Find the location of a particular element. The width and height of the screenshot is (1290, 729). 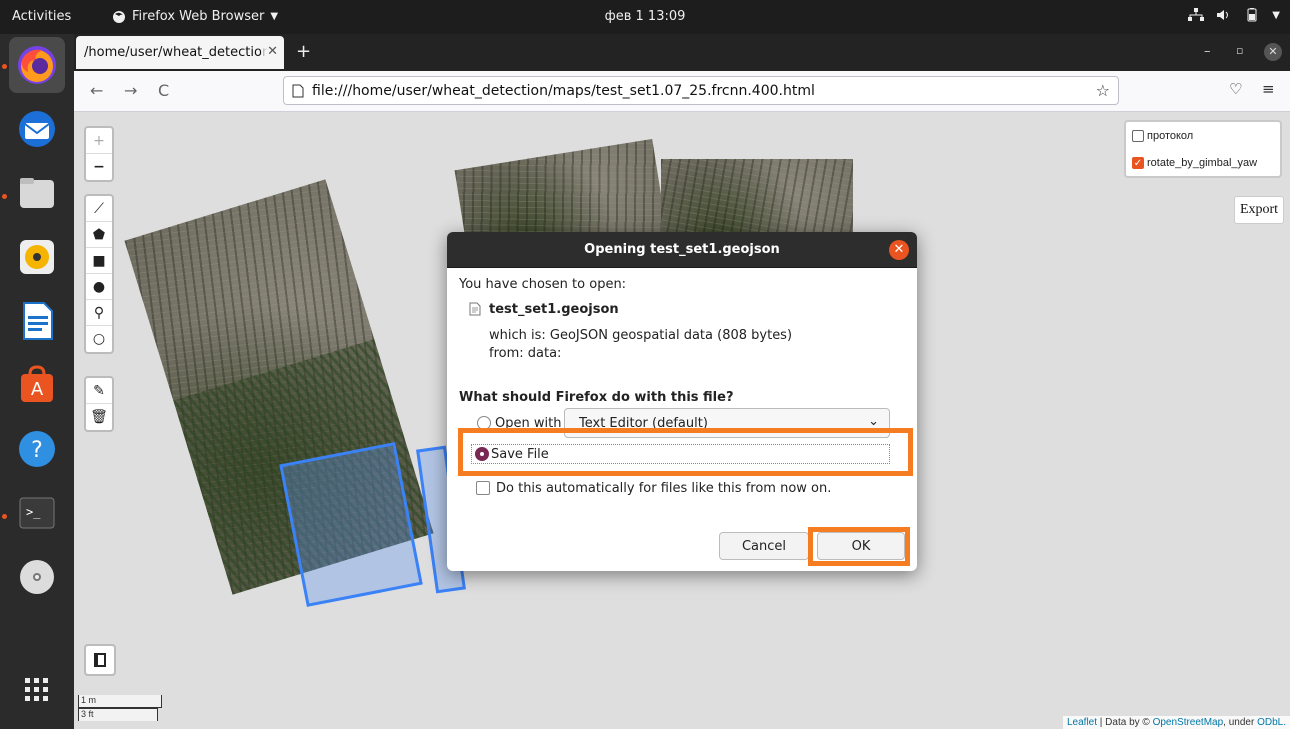

minimize-button: – is located at coordinates (1207, 51).